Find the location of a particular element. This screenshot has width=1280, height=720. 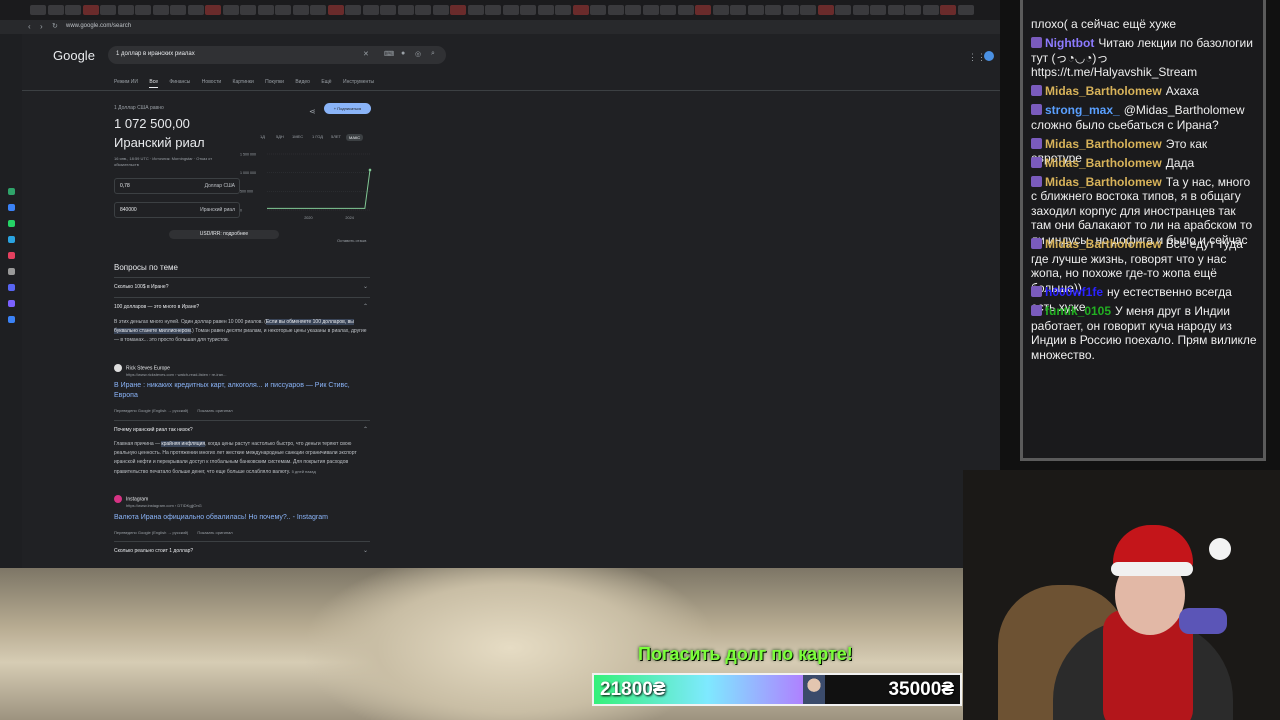

whatsapp-icon is located at coordinates (11, 223).